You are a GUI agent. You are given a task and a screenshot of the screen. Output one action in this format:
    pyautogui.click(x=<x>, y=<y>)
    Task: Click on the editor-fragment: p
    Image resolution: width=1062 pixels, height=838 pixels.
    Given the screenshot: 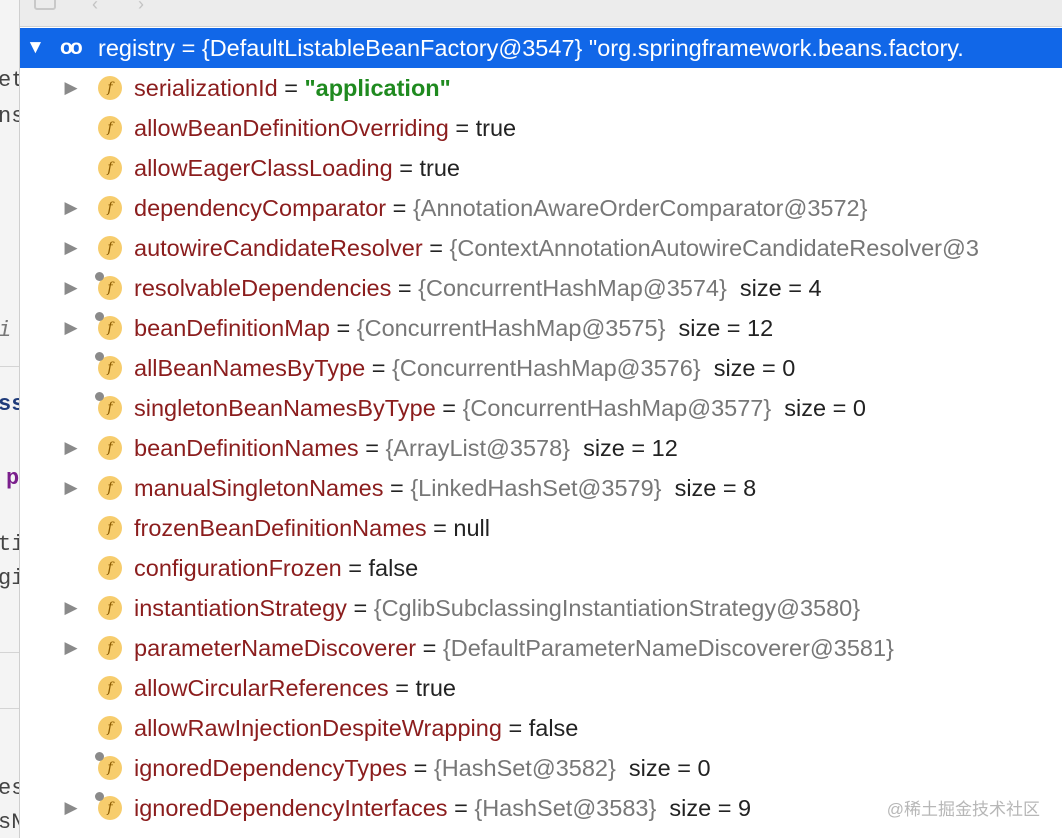 What is the action you would take?
    pyautogui.click(x=13, y=478)
    